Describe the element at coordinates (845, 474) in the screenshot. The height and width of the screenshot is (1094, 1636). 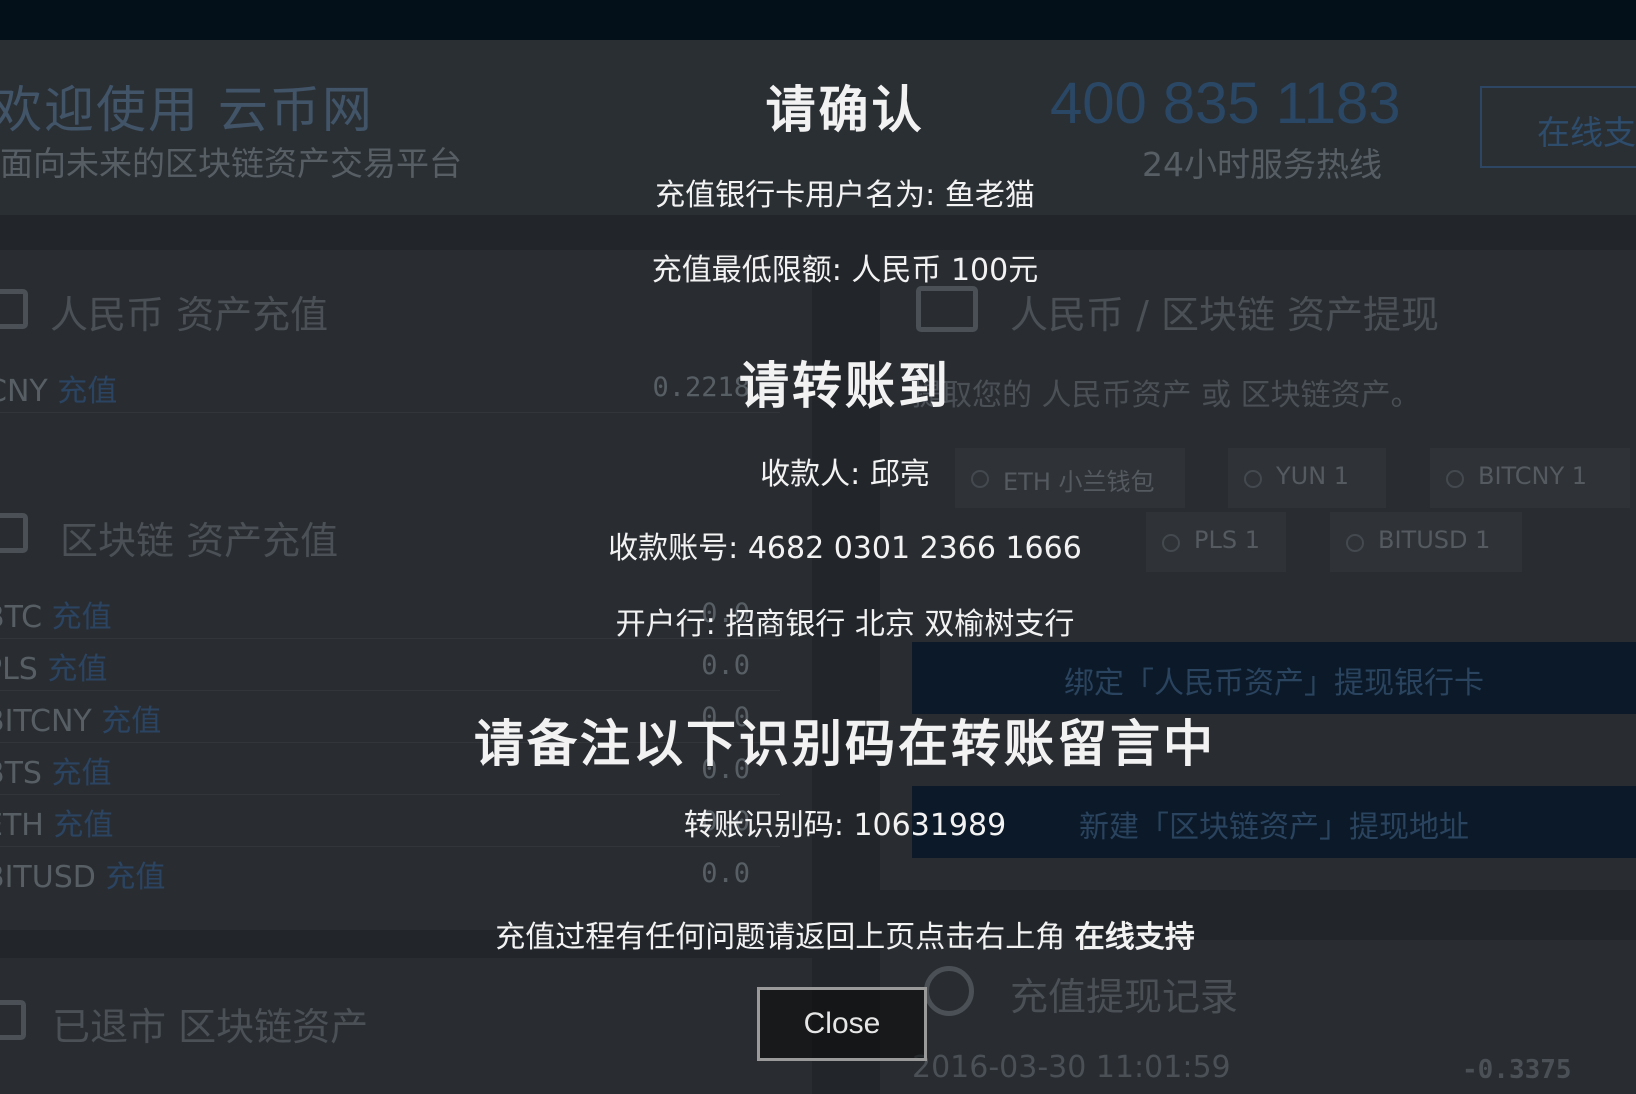
I see `payee-line: 收款人: 邱亮` at that location.